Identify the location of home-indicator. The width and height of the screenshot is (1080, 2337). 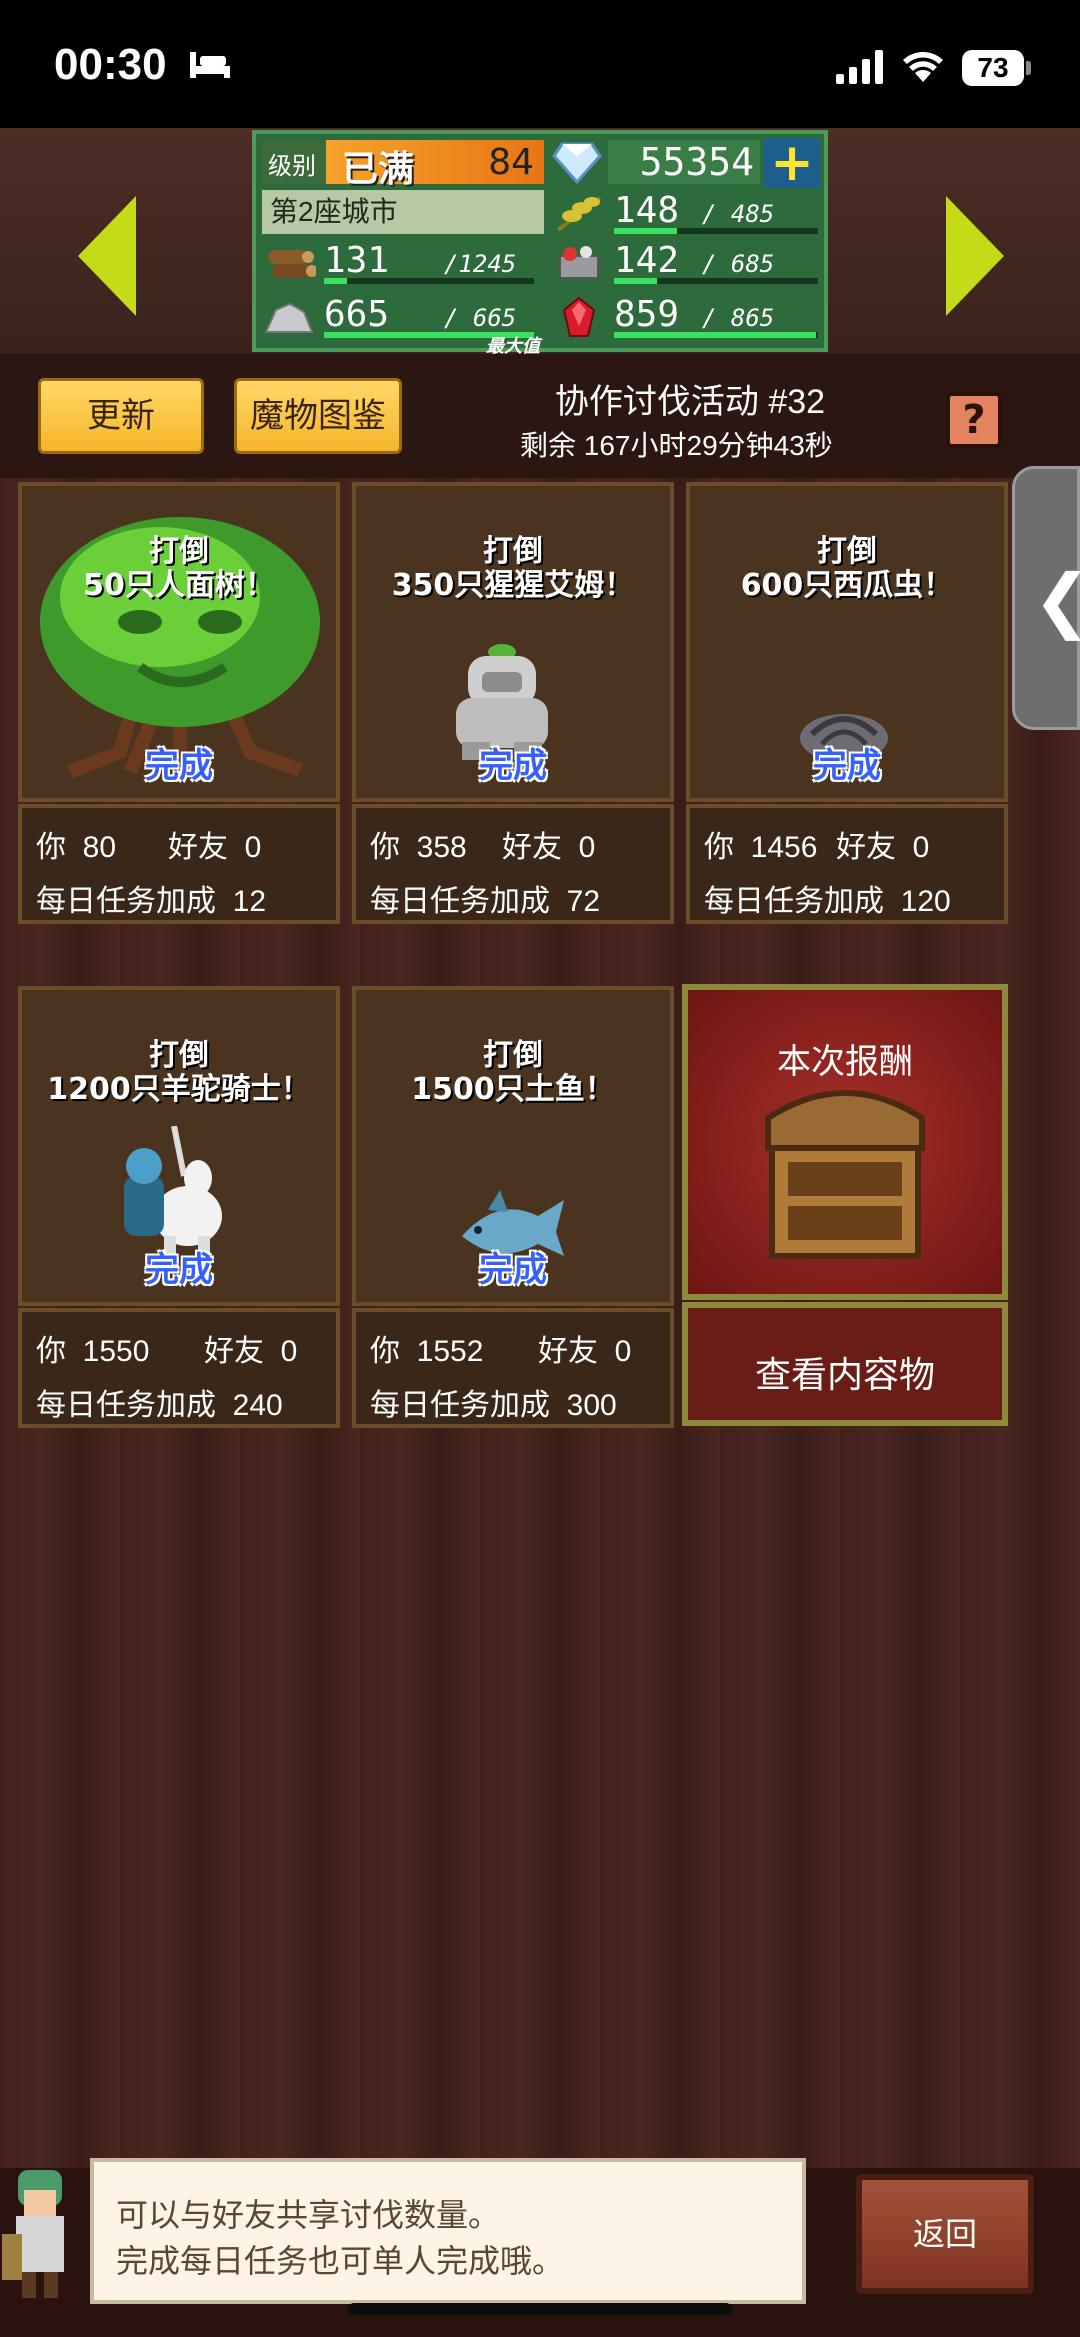
(540, 2309).